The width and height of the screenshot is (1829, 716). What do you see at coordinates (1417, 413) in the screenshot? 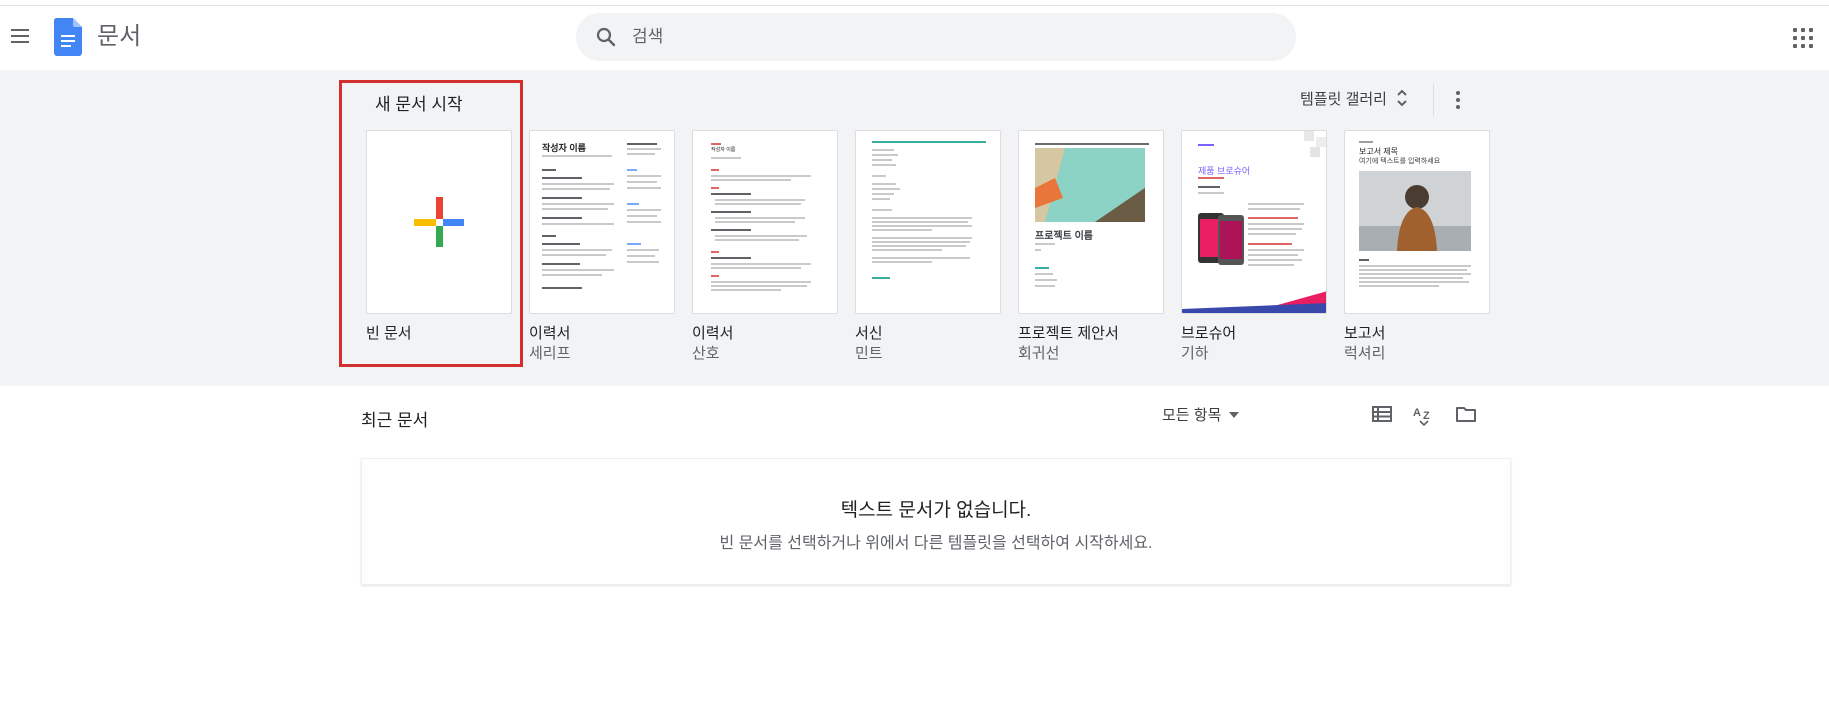
I see `svg-text: A` at bounding box center [1417, 413].